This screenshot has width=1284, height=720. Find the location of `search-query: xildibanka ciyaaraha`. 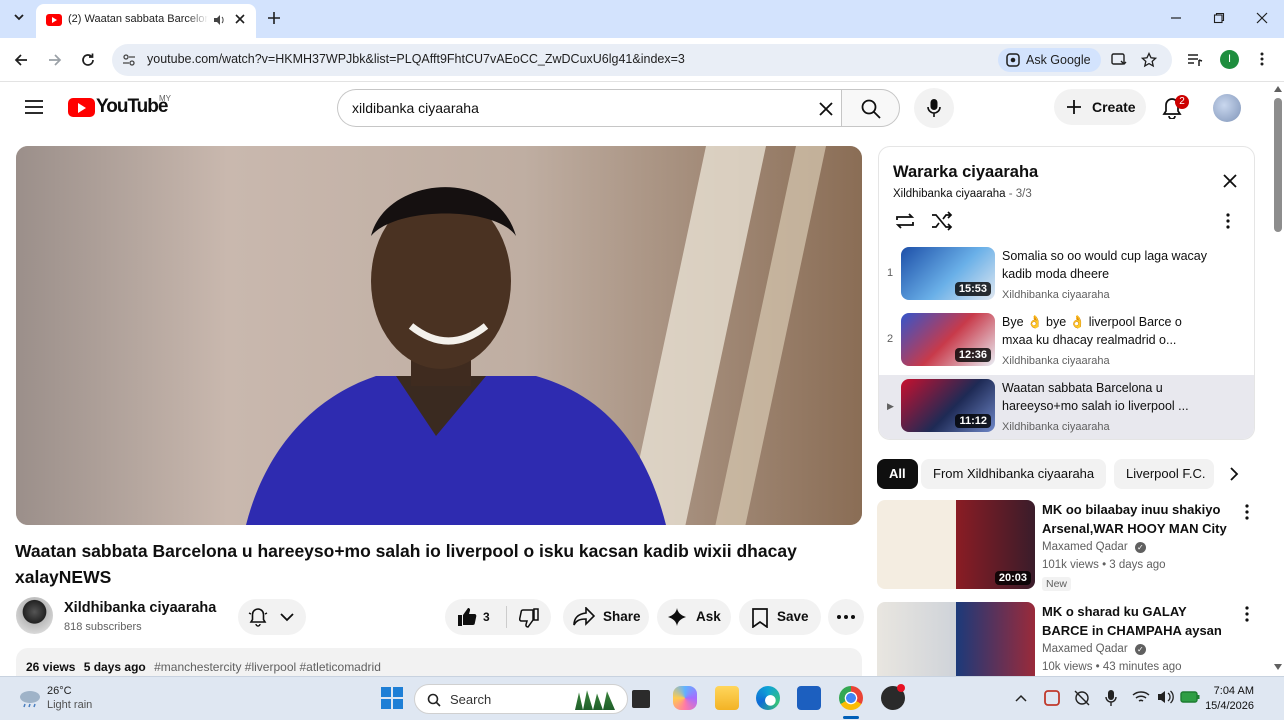

search-query: xildibanka ciyaaraha is located at coordinates (415, 108).